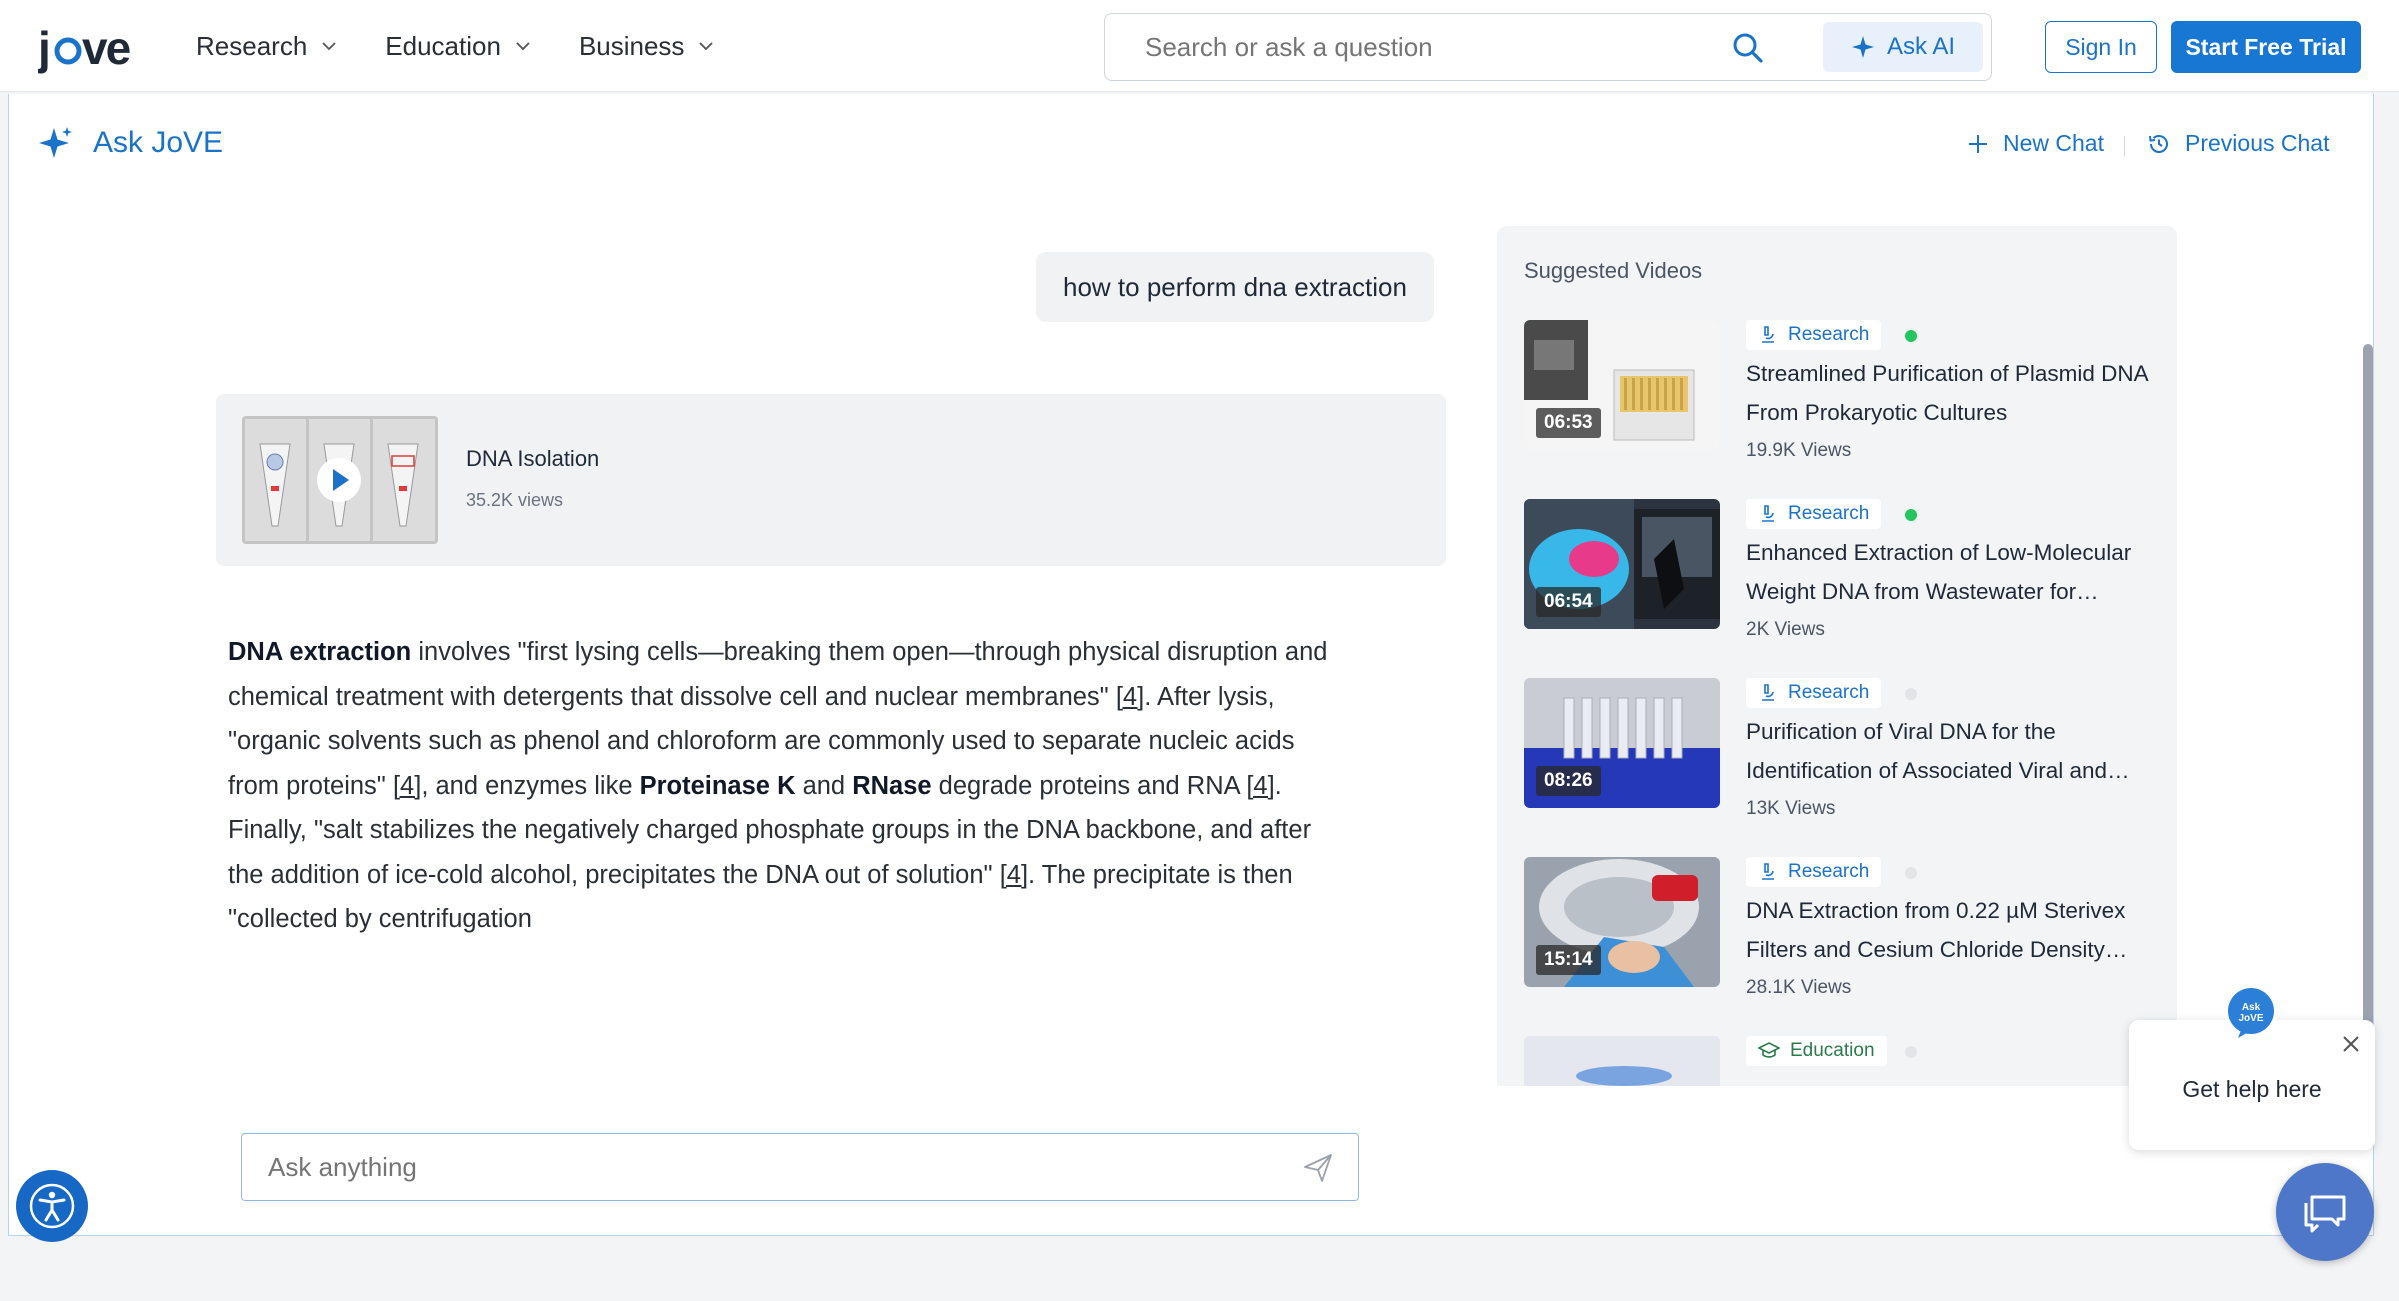 The height and width of the screenshot is (1301, 2399). Describe the element at coordinates (1568, 960) in the screenshot. I see `video-duration: 15:14` at that location.